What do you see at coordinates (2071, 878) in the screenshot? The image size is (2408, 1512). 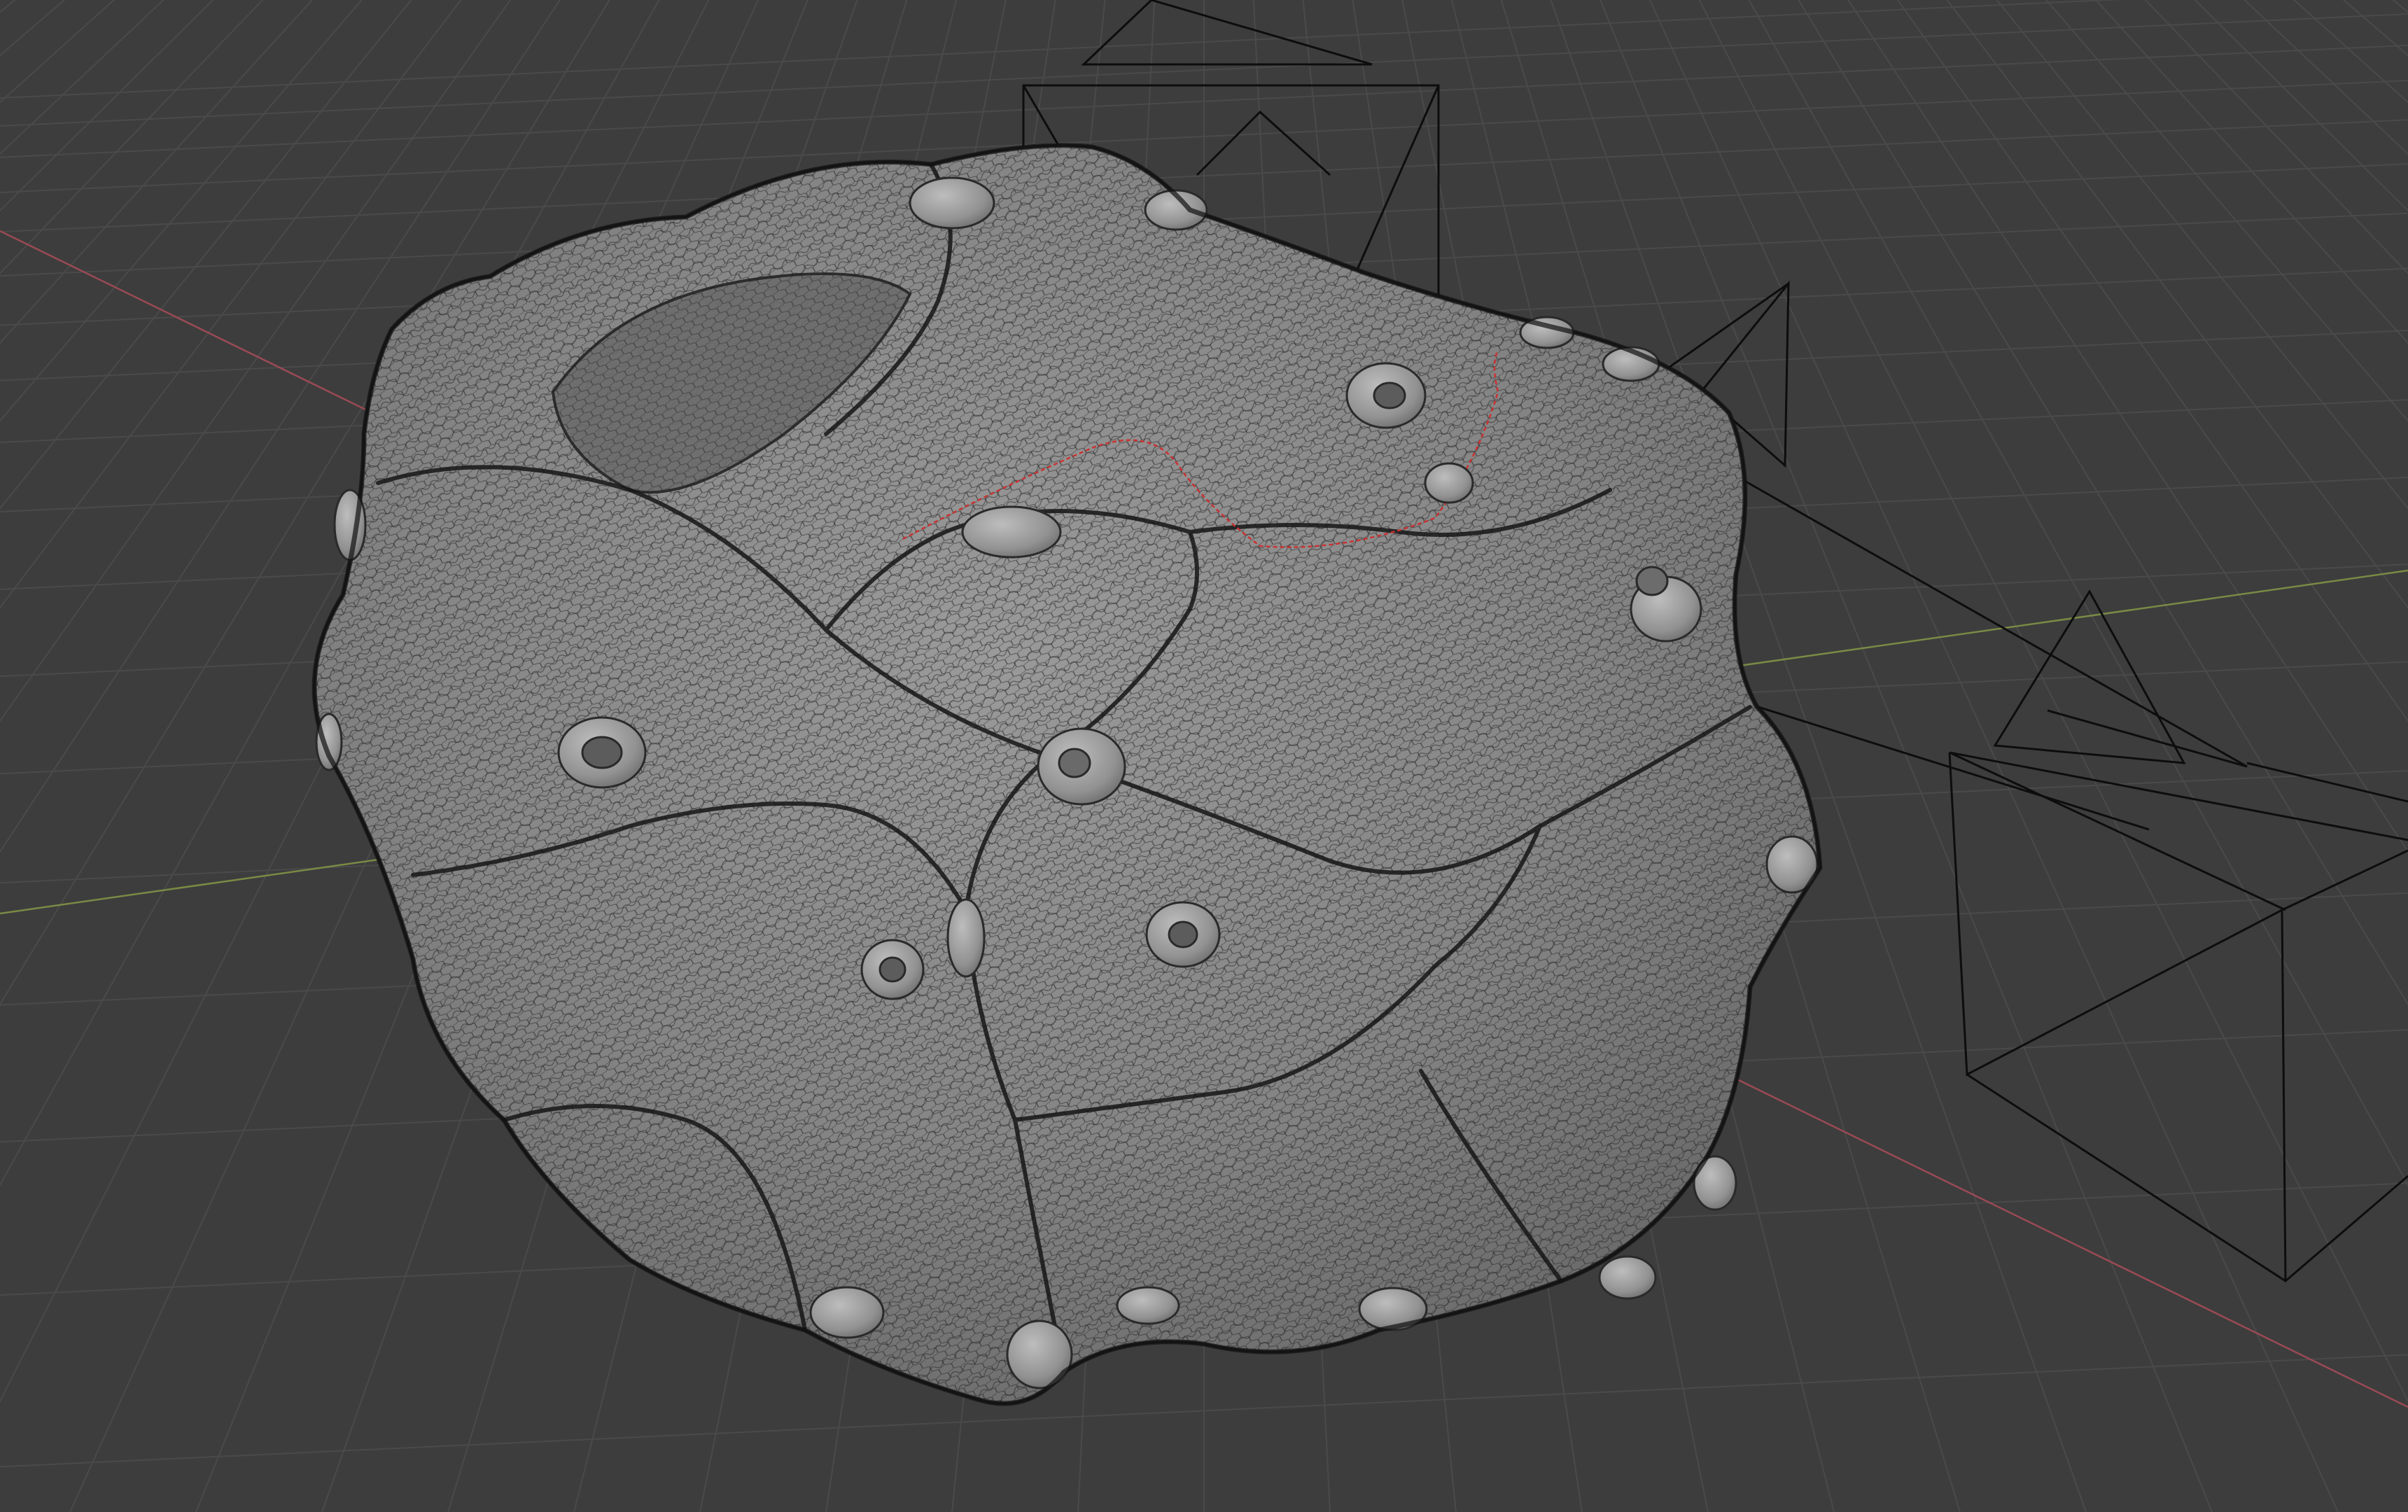 I see `camera-right-lower-wire` at bounding box center [2071, 878].